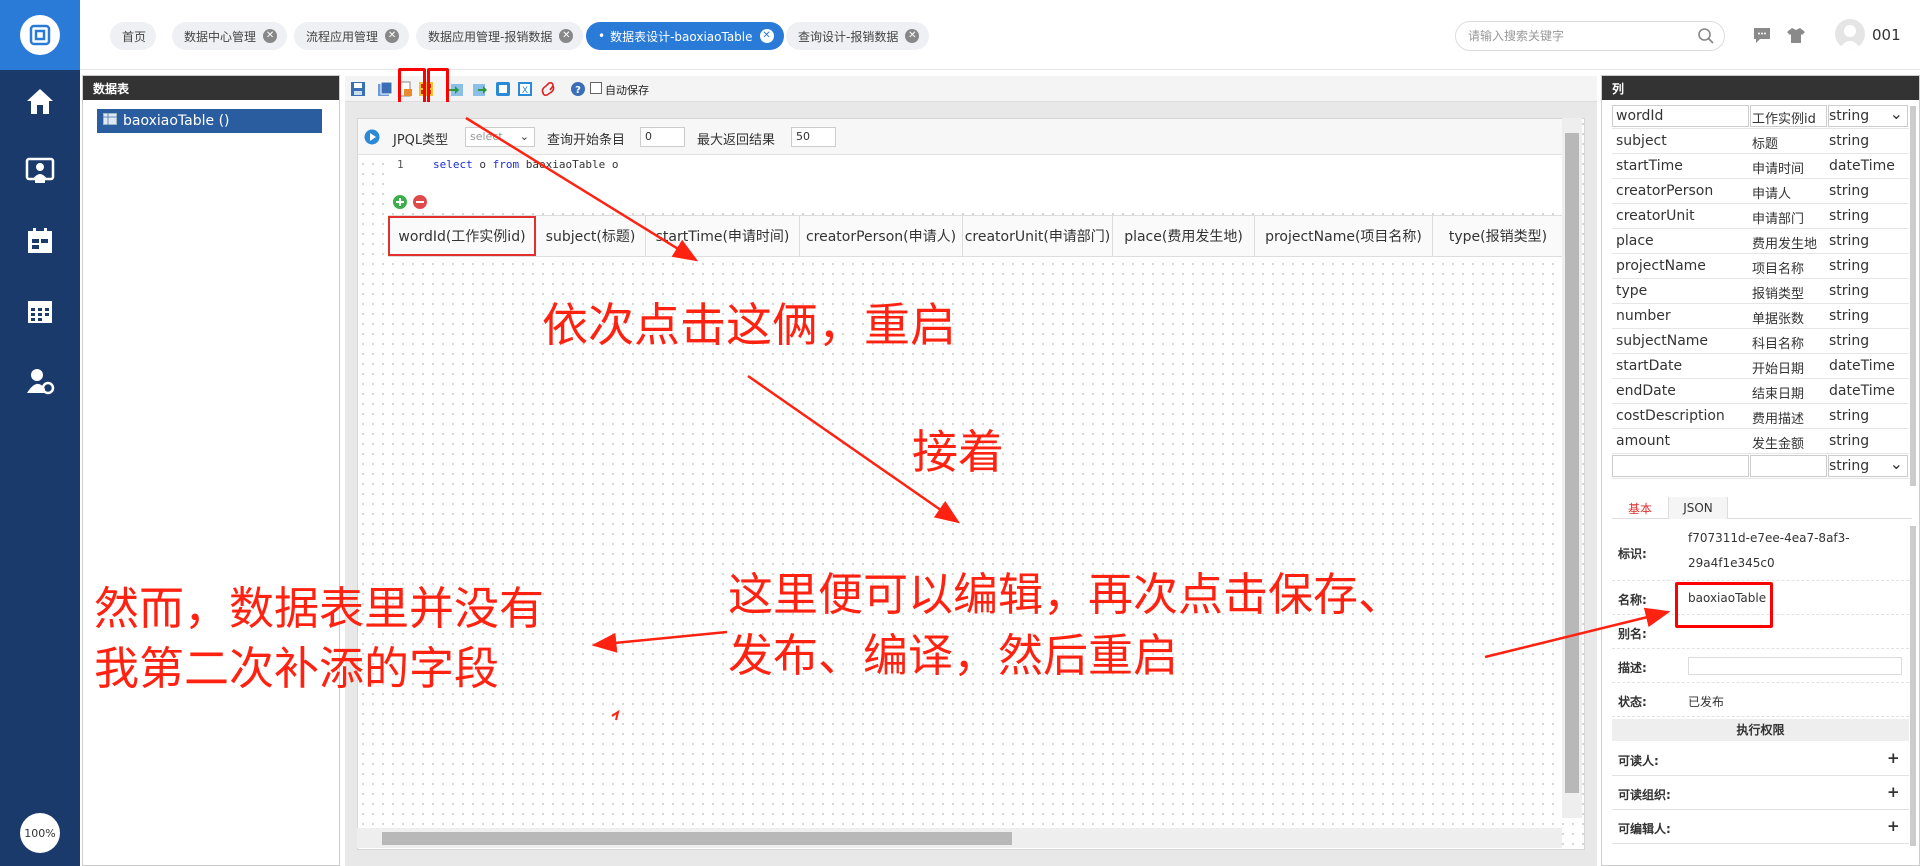 The height and width of the screenshot is (866, 1920). Describe the element at coordinates (749, 325) in the screenshot. I see `annotation-text: 依次点击这俩，重启` at that location.